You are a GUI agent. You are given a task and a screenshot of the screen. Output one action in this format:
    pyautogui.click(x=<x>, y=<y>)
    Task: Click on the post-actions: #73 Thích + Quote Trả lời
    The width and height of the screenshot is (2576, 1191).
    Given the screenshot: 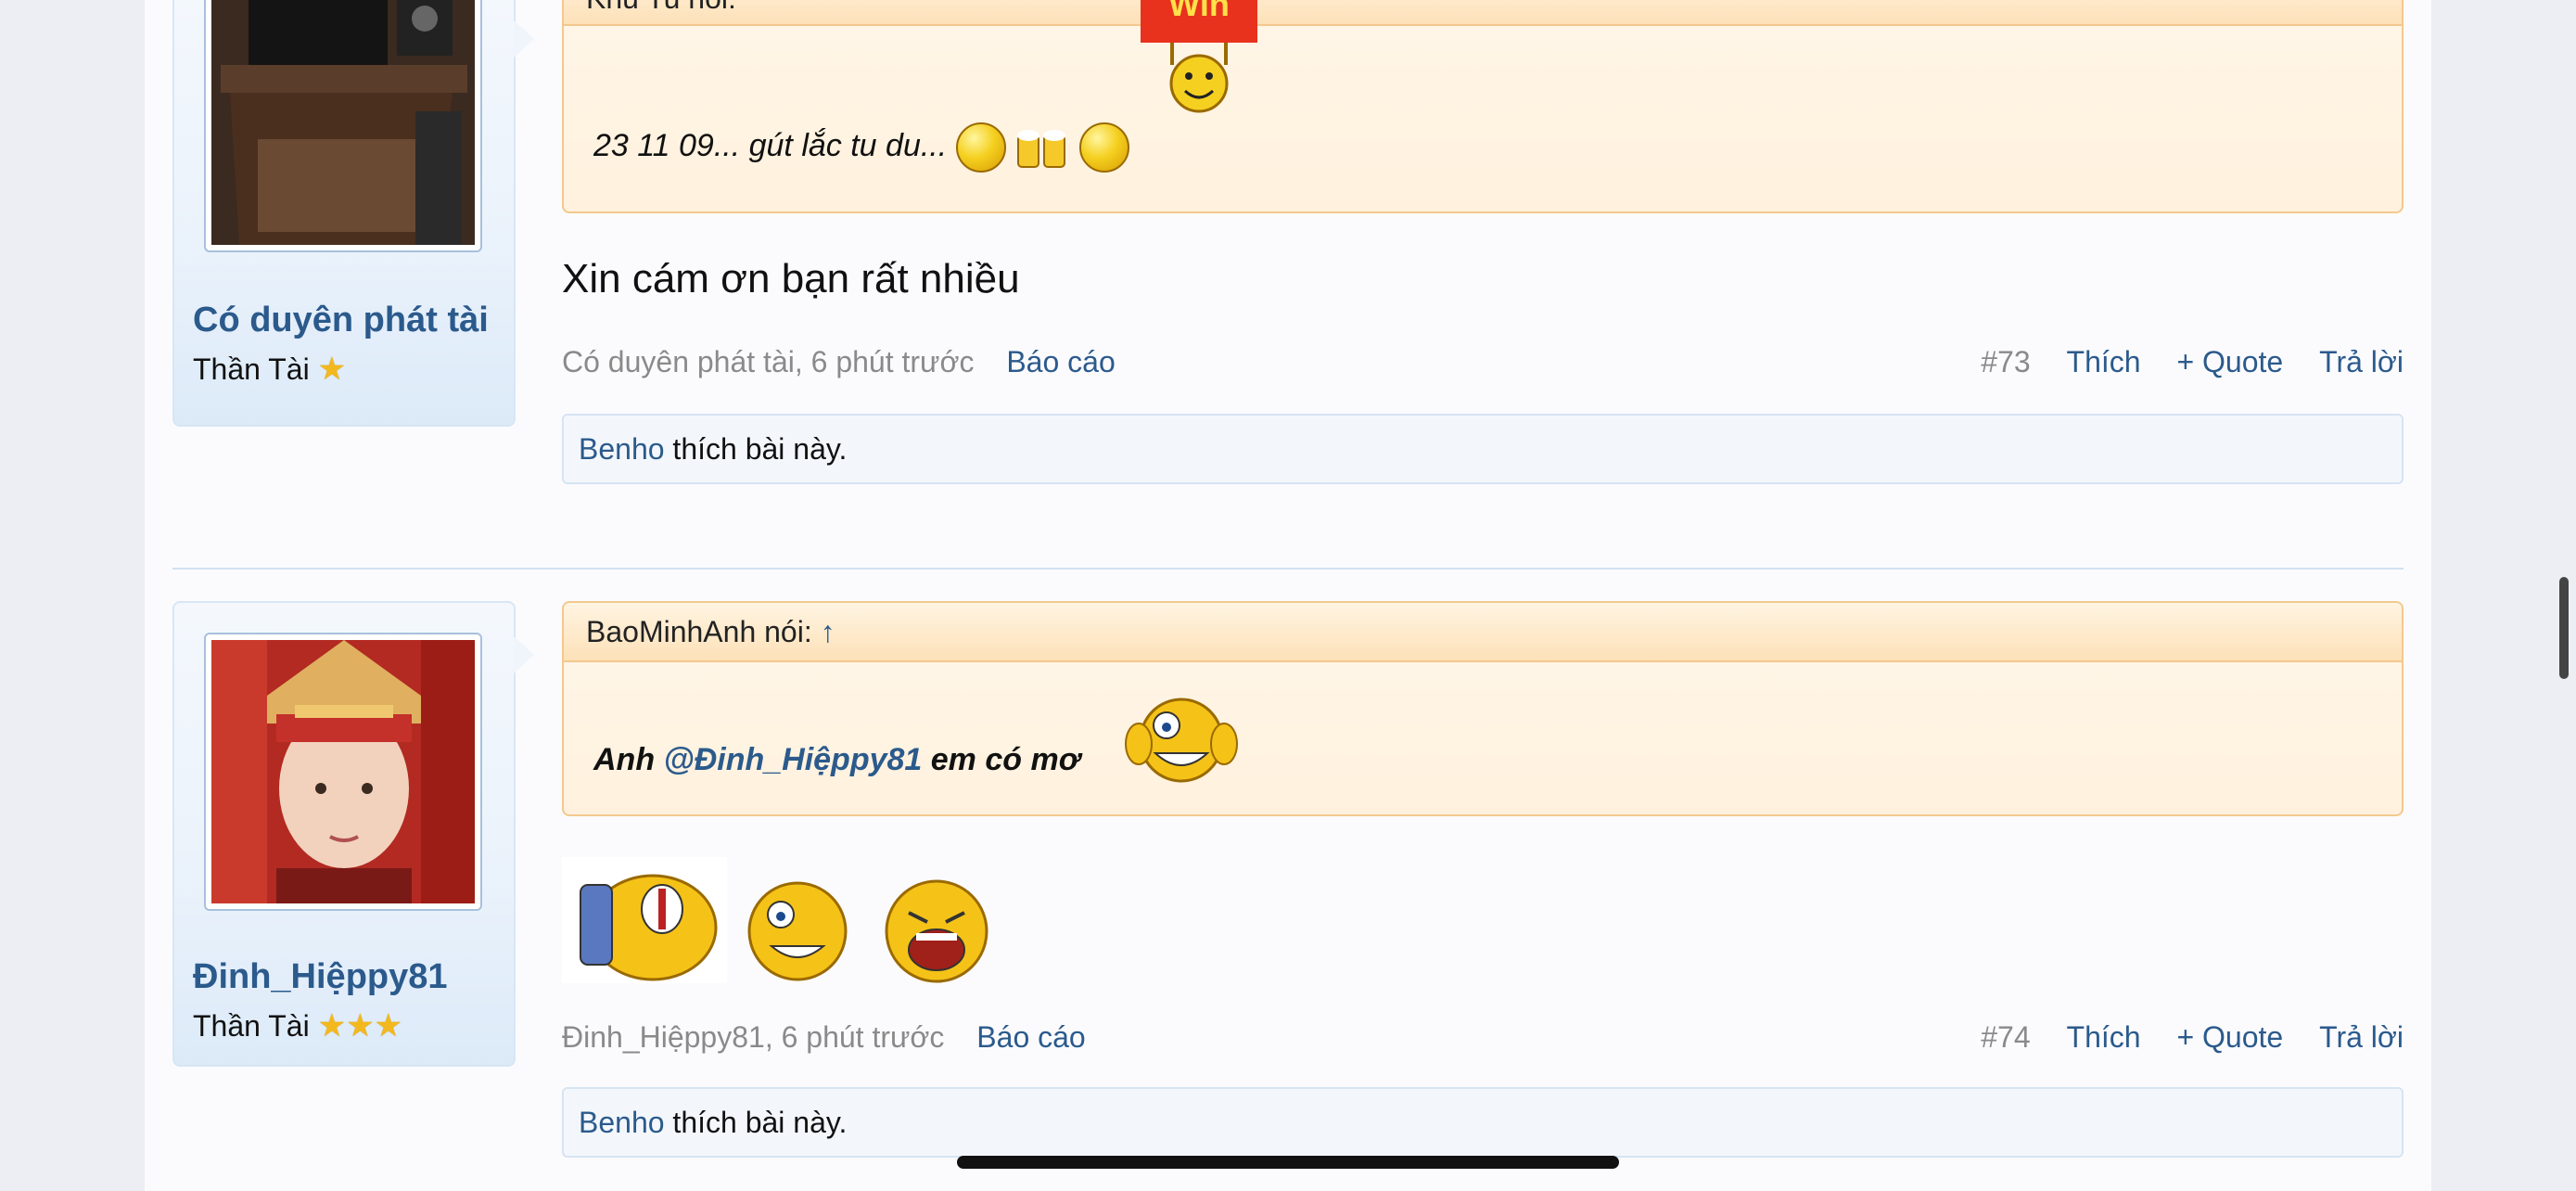 What is the action you would take?
    pyautogui.click(x=2178, y=362)
    